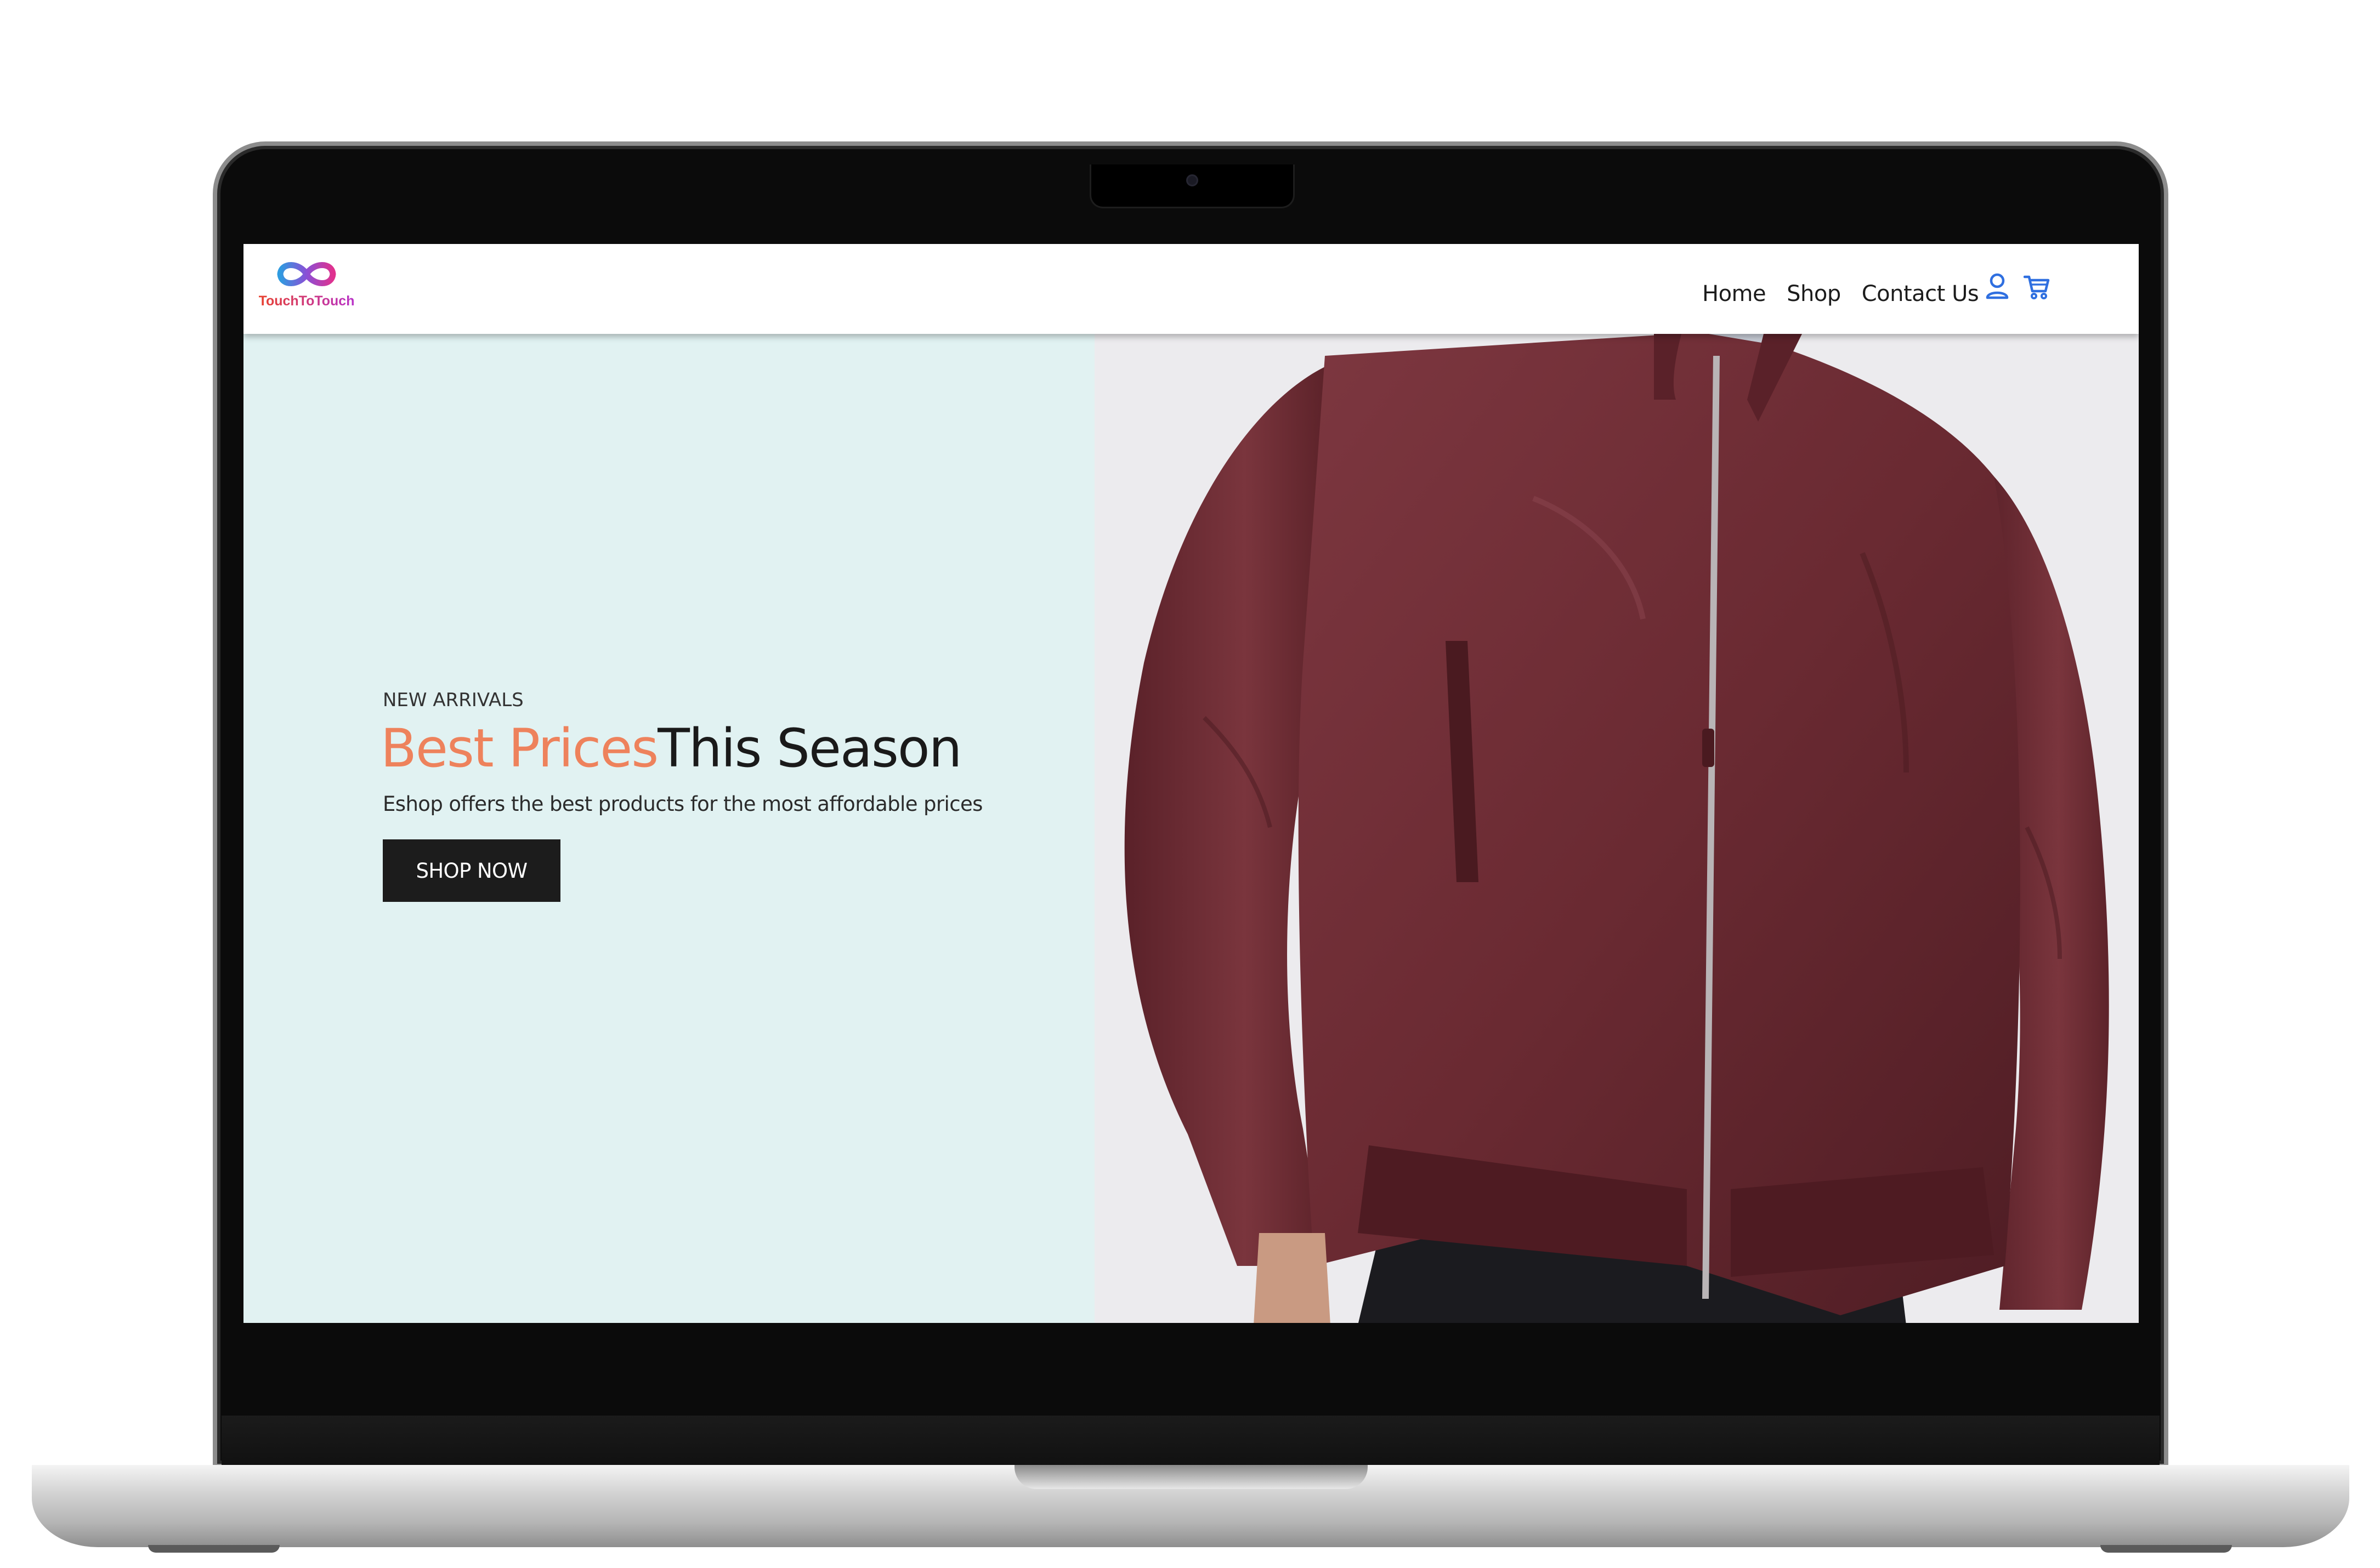  I want to click on laptop-chin, so click(1191, 1443).